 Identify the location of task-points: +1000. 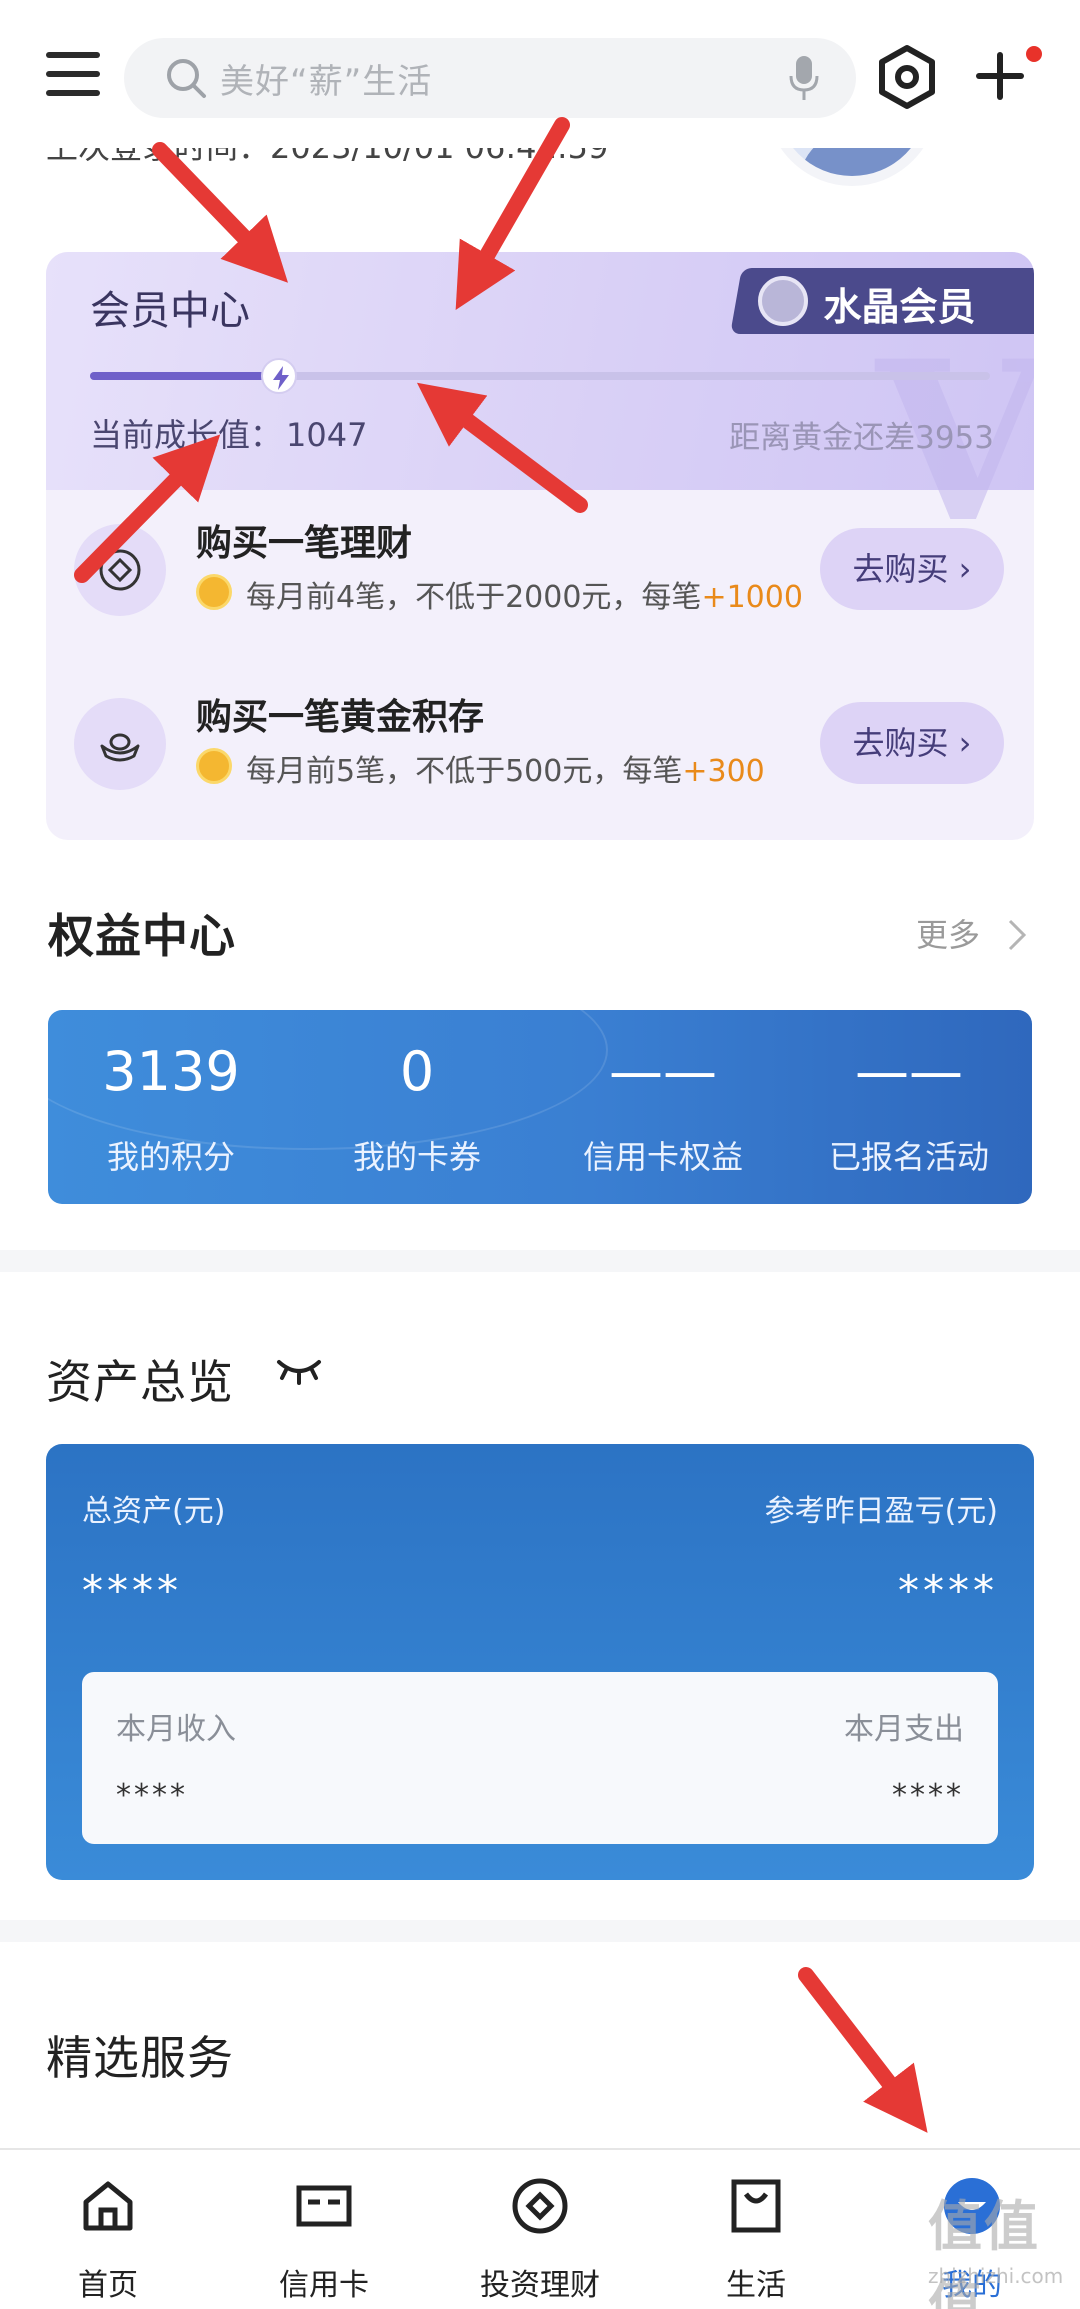
(752, 597).